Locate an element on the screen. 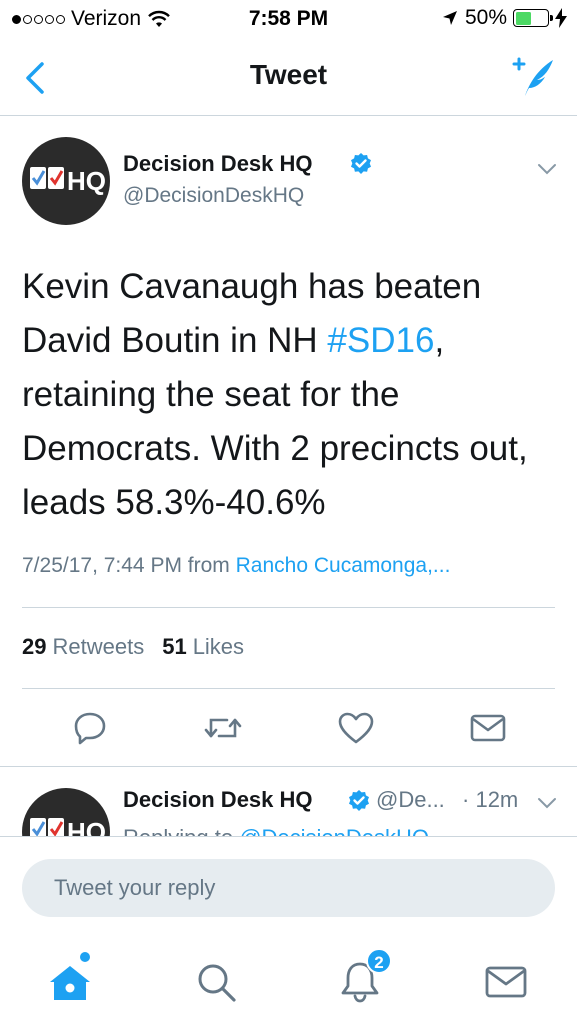 The image size is (577, 1024). author-name: Decision Desk HQ is located at coordinates (218, 164).